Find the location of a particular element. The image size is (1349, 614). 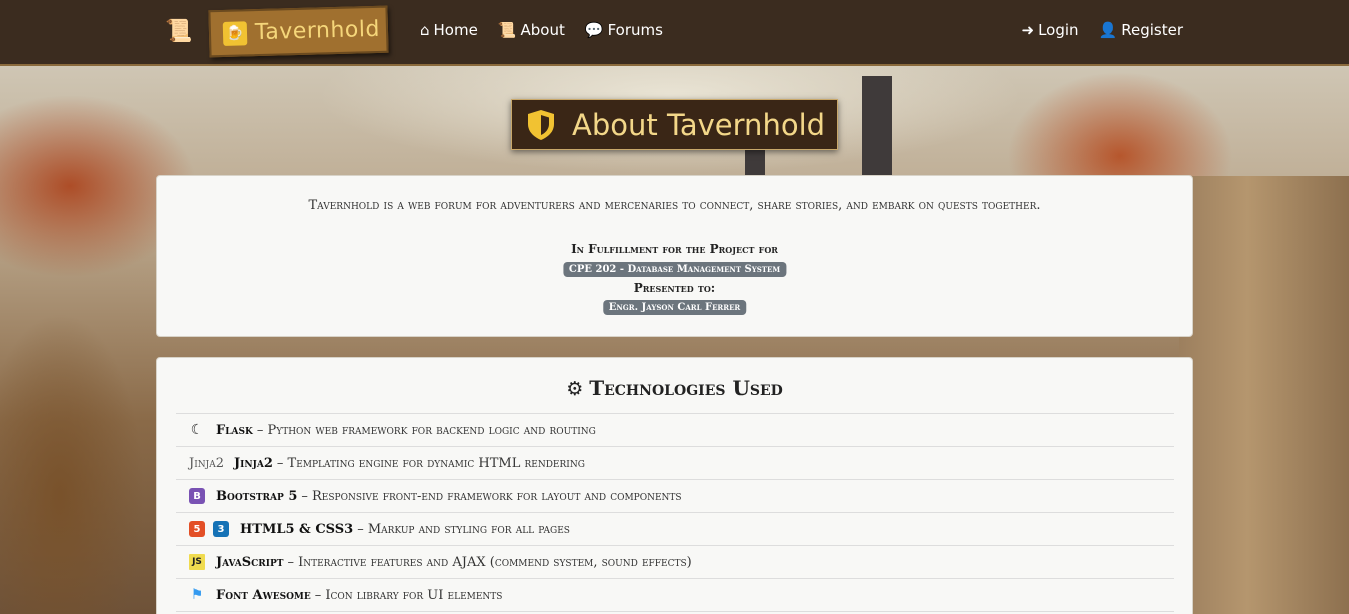

nav-about: 📜 About is located at coordinates (531, 30).